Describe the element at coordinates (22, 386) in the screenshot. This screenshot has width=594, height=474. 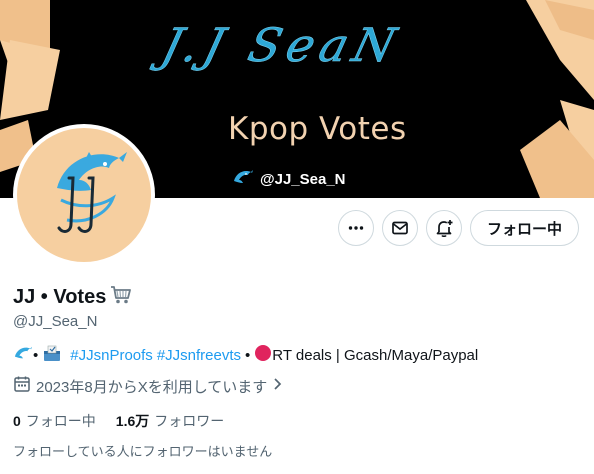
I see `calendar-icon` at that location.